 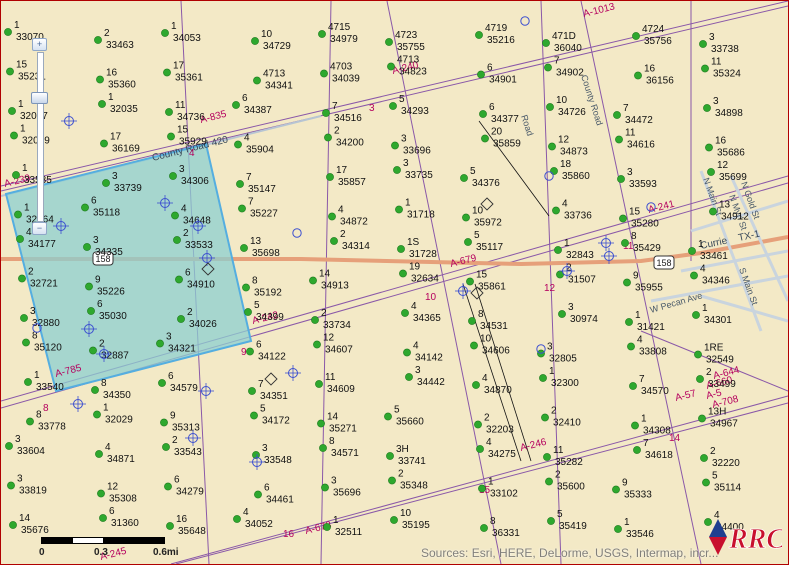 What do you see at coordinates (559, 377) in the screenshot?
I see `well-marker: 132300` at bounding box center [559, 377].